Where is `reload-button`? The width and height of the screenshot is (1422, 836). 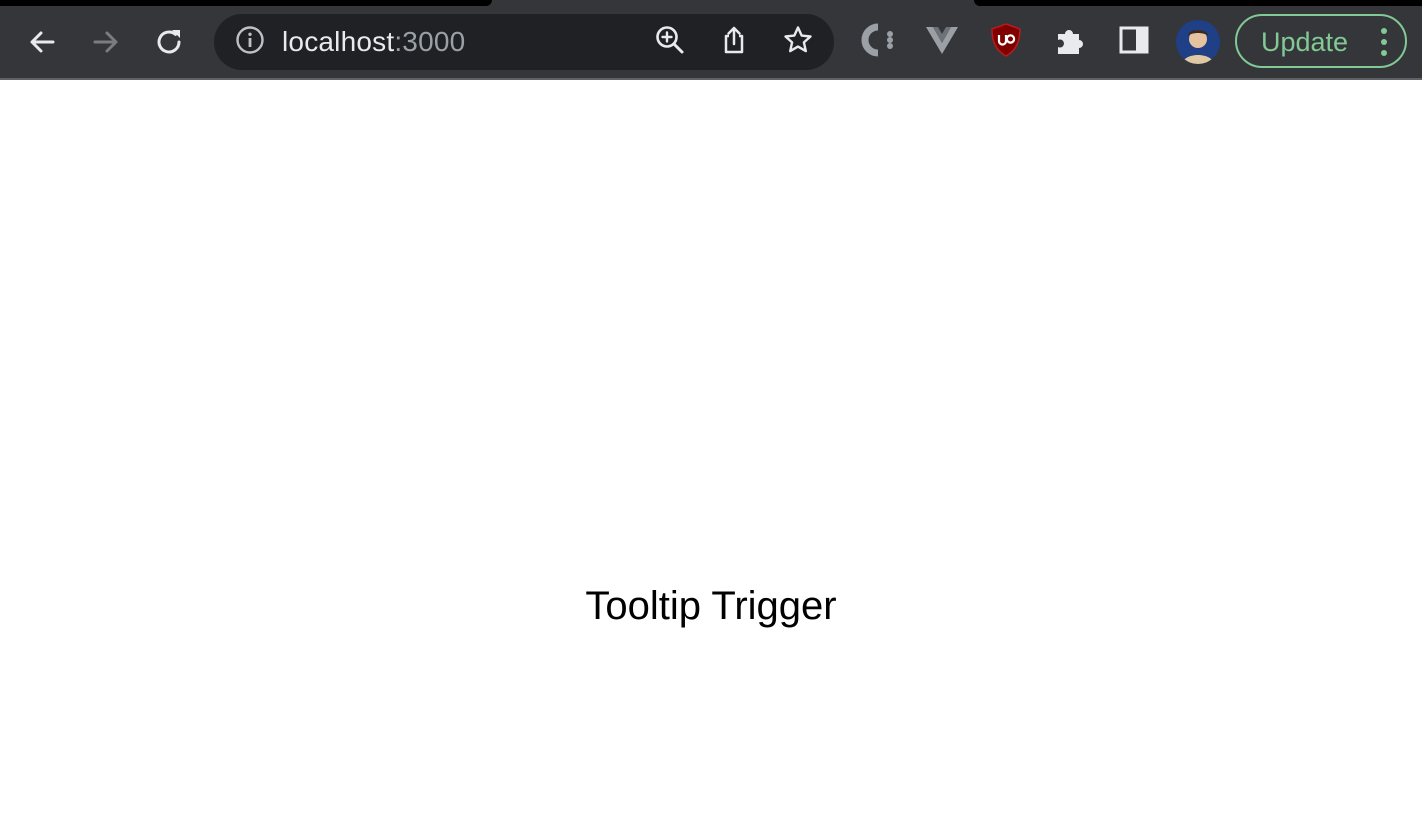
reload-button is located at coordinates (170, 42).